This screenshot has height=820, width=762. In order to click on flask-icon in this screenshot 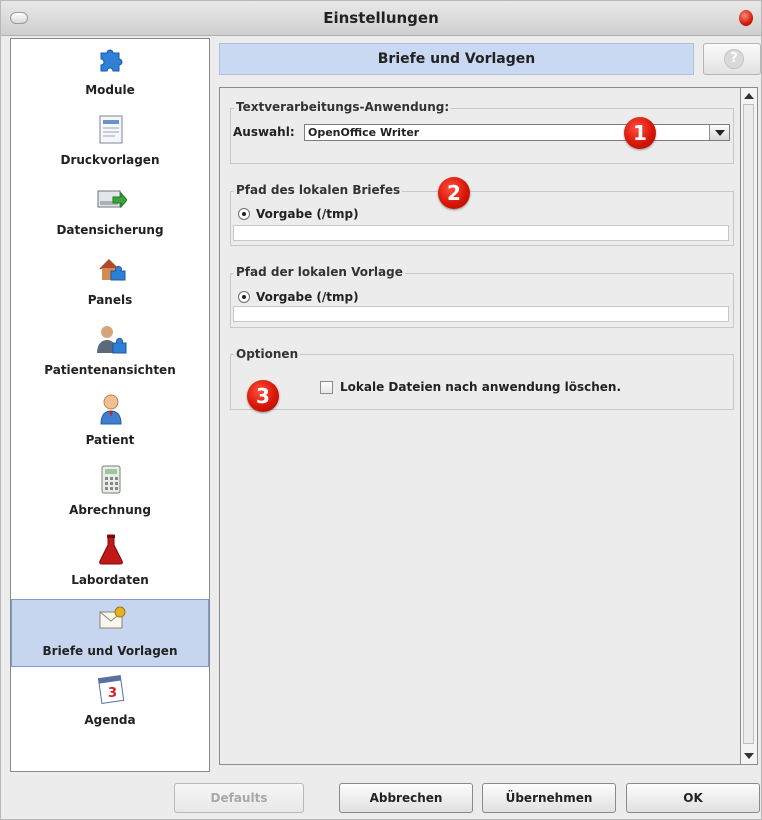, I will do `click(111, 549)`.